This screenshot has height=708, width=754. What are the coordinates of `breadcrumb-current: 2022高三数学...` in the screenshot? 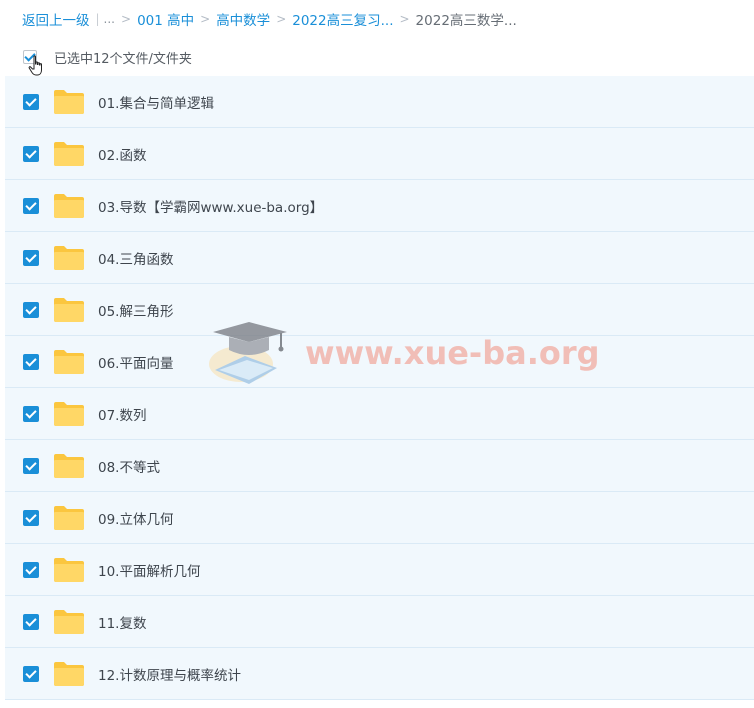 It's located at (466, 21).